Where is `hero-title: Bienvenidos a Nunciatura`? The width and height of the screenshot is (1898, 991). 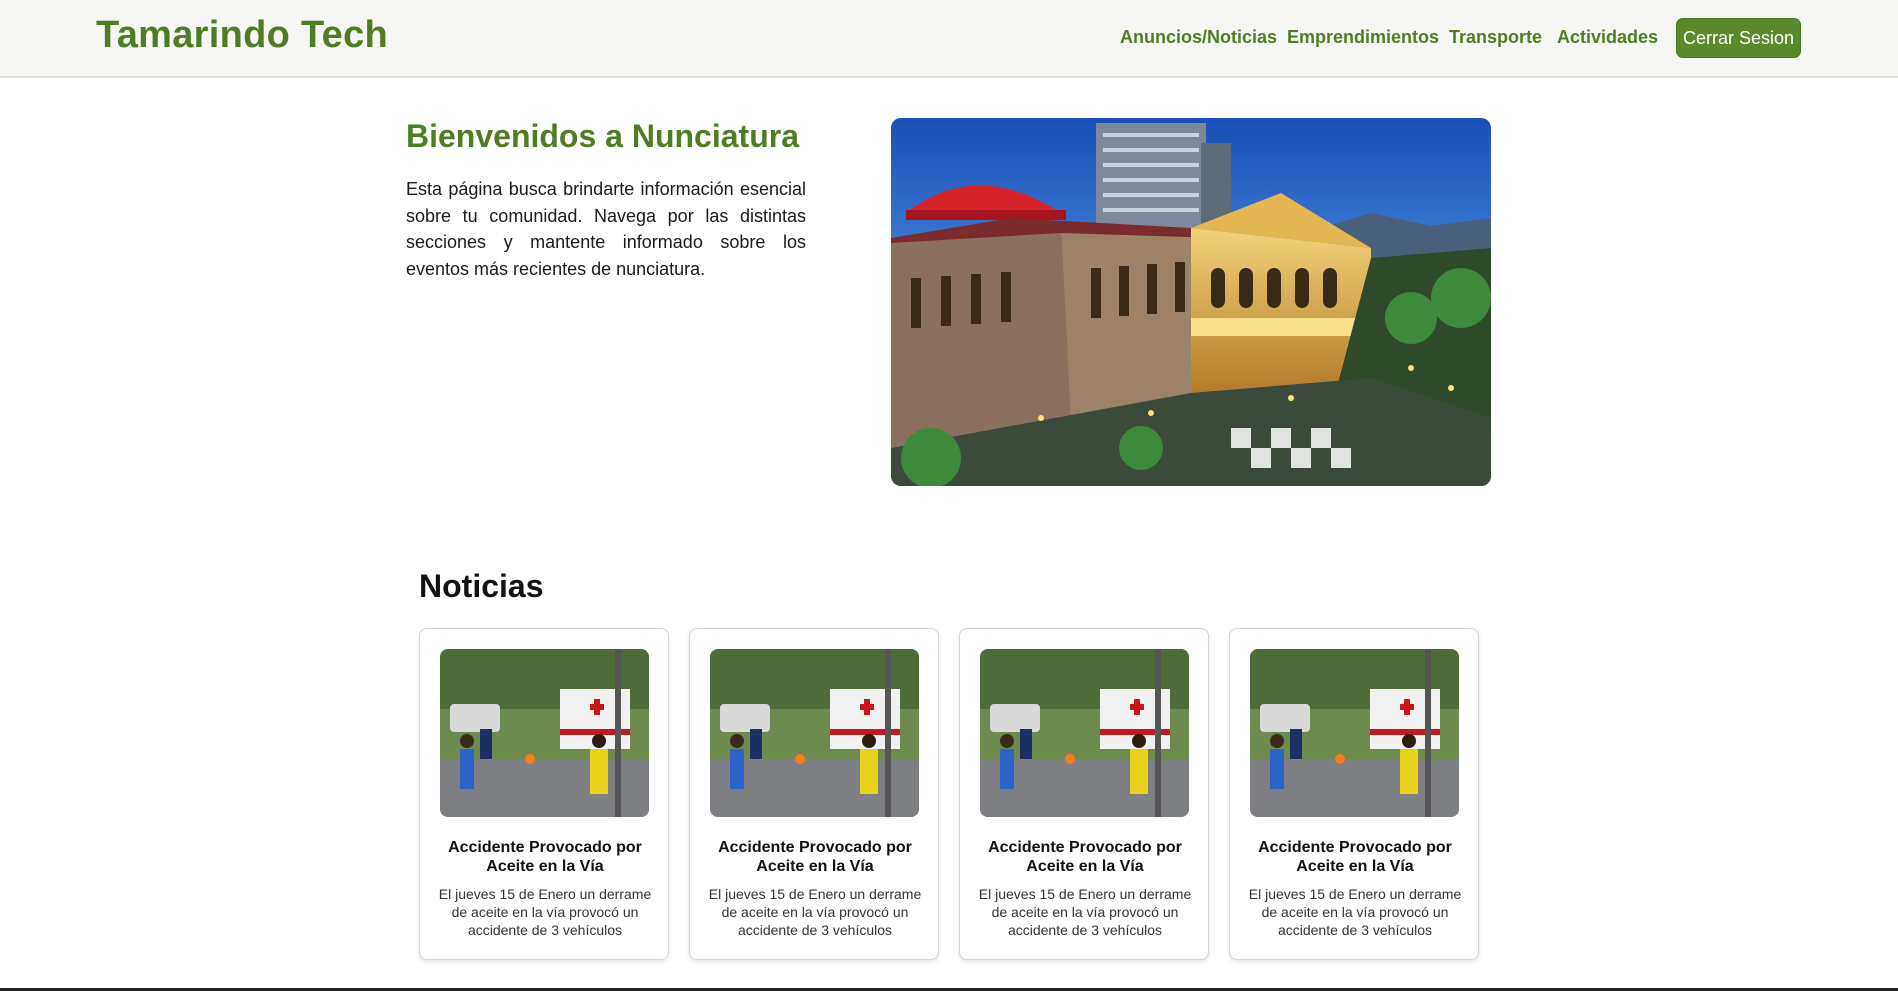 hero-title: Bienvenidos a Nunciatura is located at coordinates (602, 136).